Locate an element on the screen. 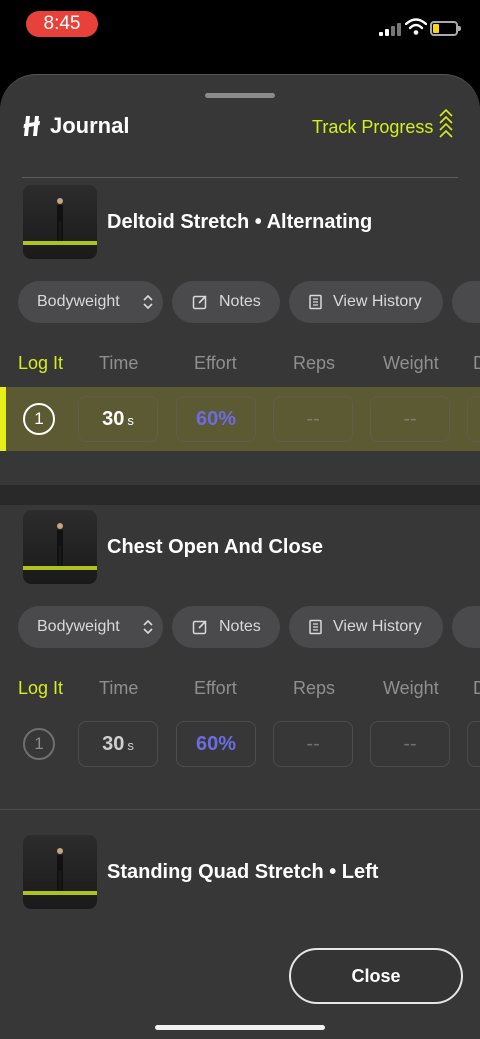 This screenshot has height=1039, width=480. chevrons-up-icon is located at coordinates (446, 125).